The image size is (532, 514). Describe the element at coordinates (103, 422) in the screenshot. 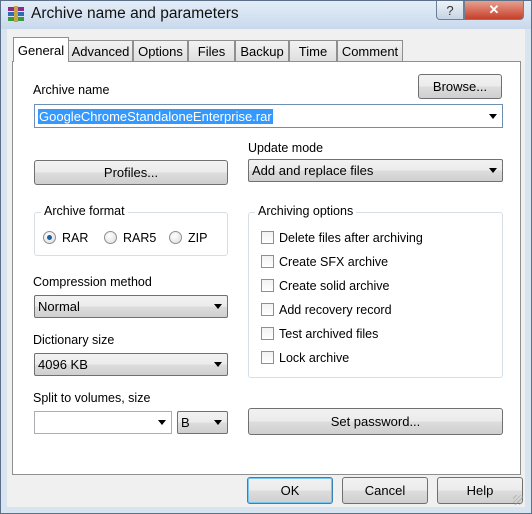

I see `split-volumes-input` at that location.